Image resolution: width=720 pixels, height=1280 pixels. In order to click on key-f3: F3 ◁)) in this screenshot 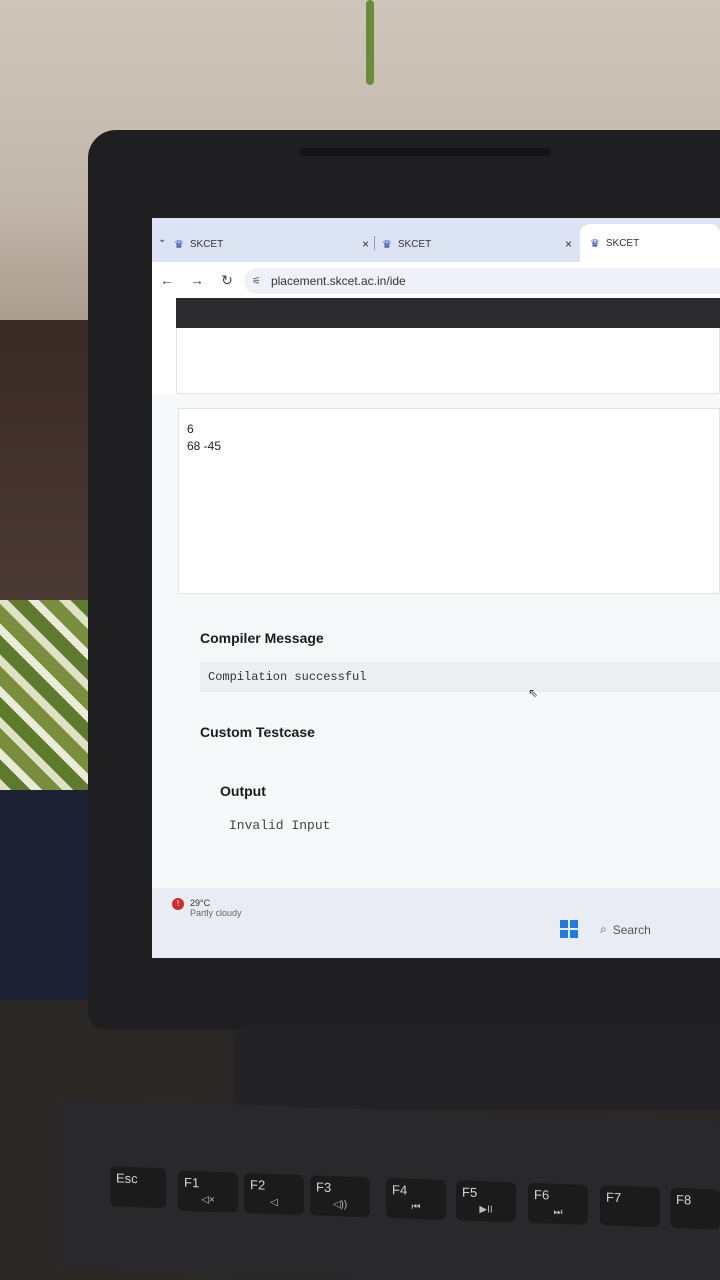, I will do `click(340, 1196)`.